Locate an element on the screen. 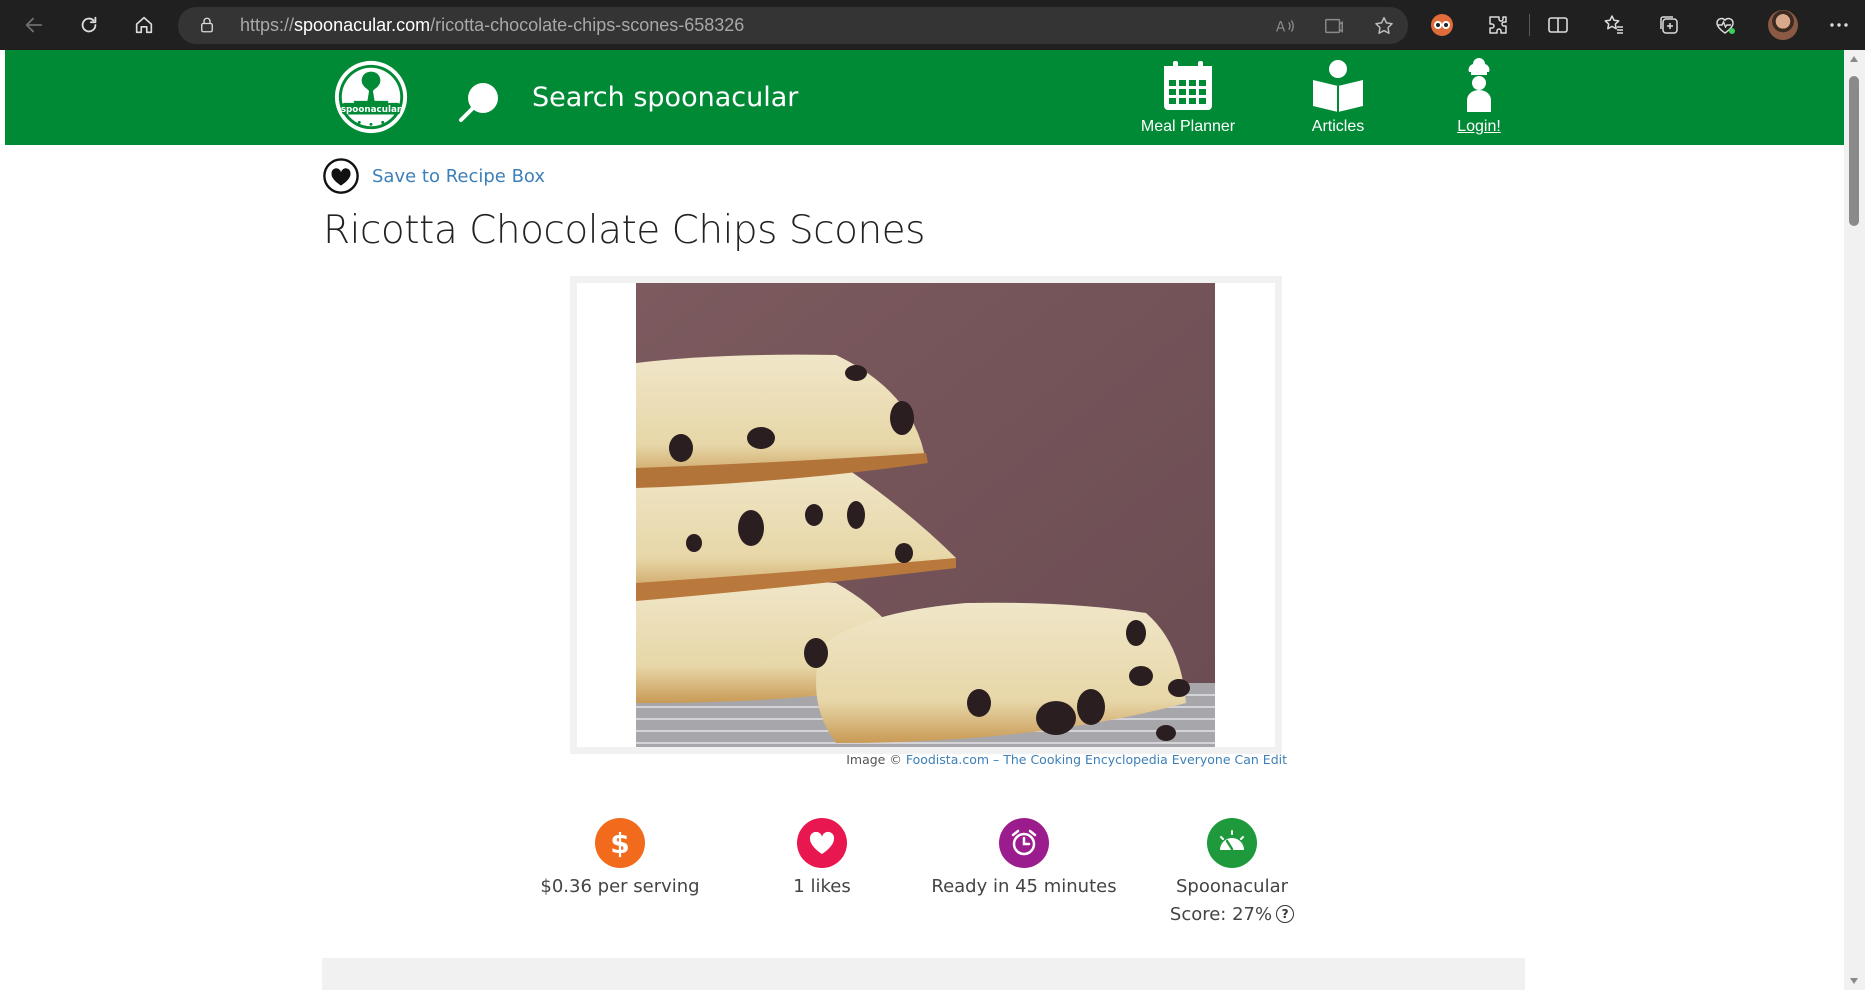 This screenshot has height=990, width=1865. extension-button is located at coordinates (1442, 25).